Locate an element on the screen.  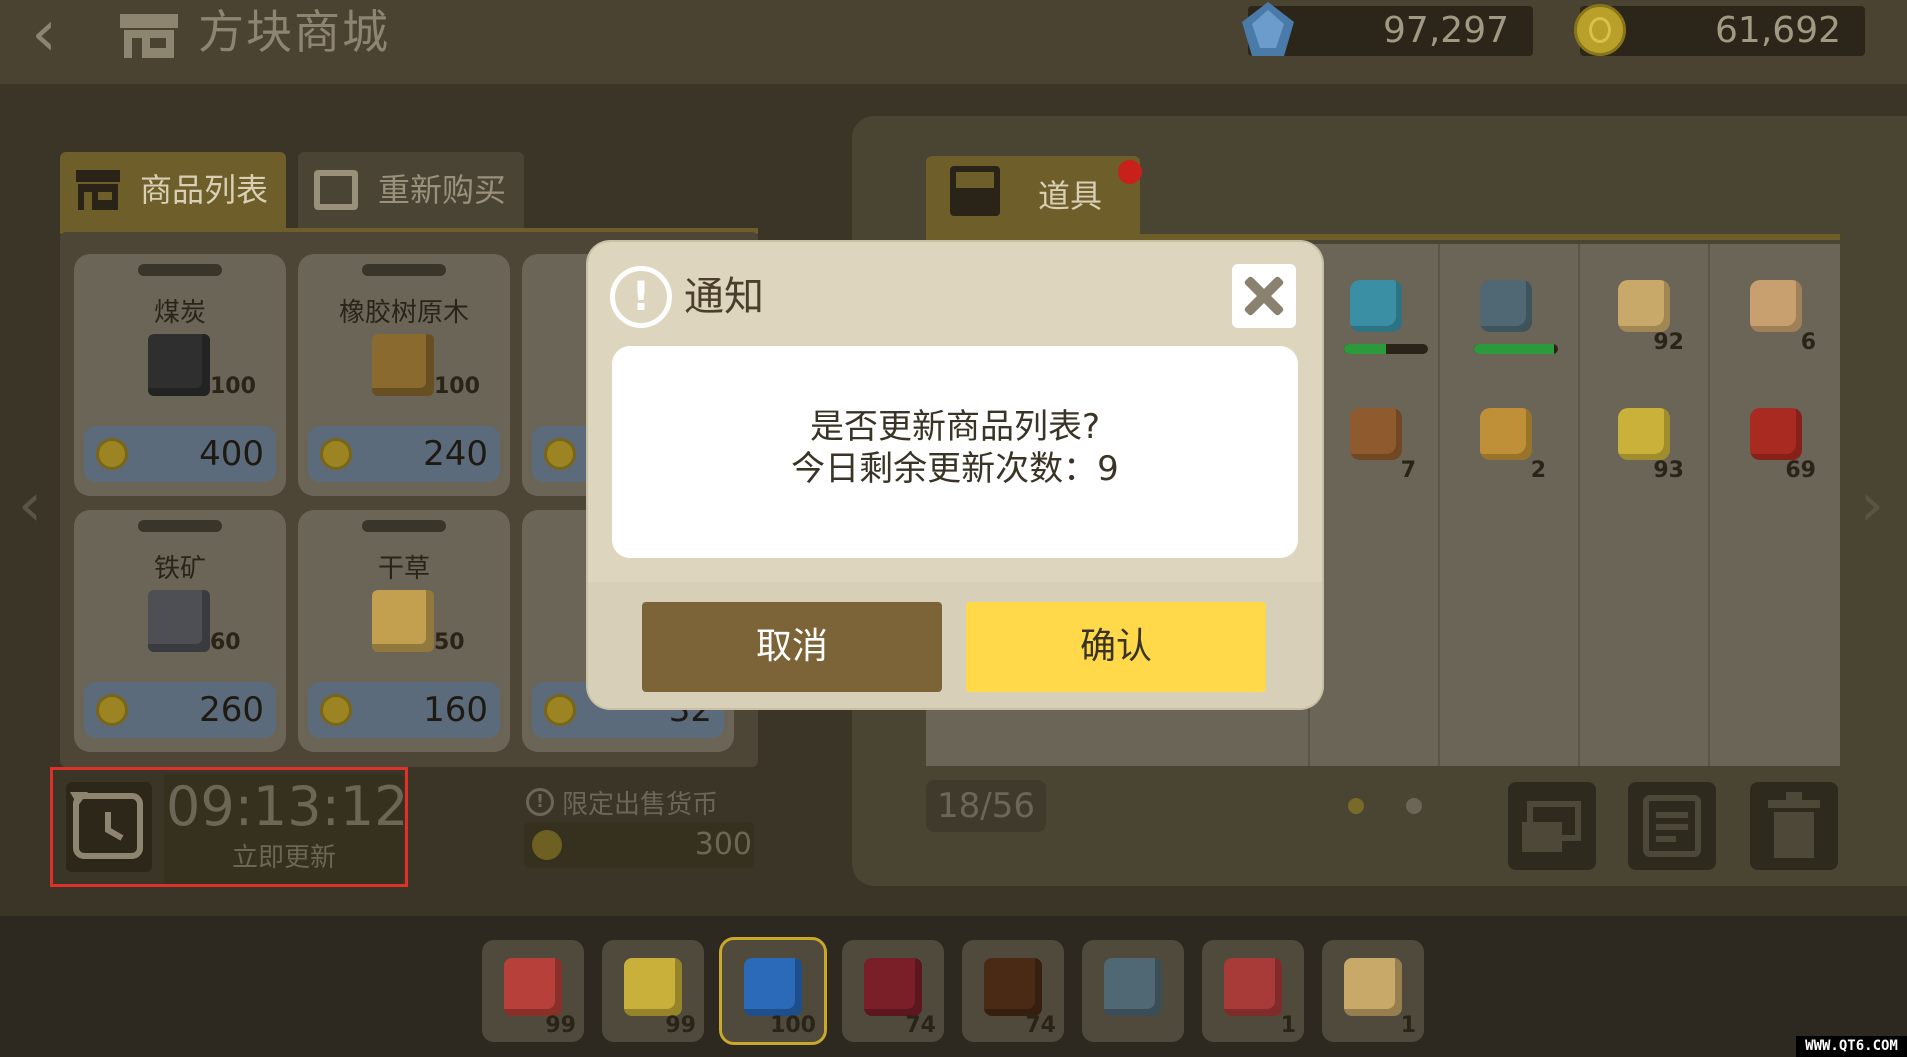
tab-rebuy: 重新购买 is located at coordinates (411, 190).